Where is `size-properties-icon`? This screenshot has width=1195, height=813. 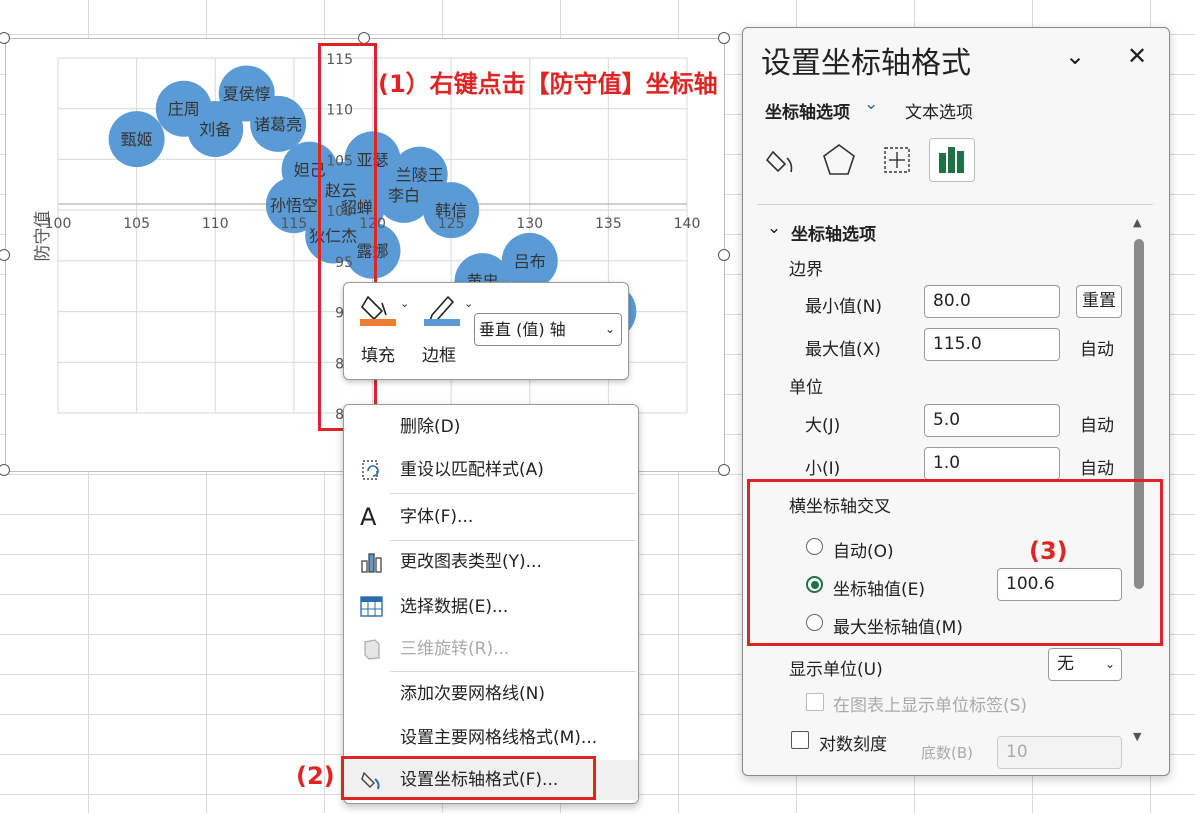 size-properties-icon is located at coordinates (897, 160).